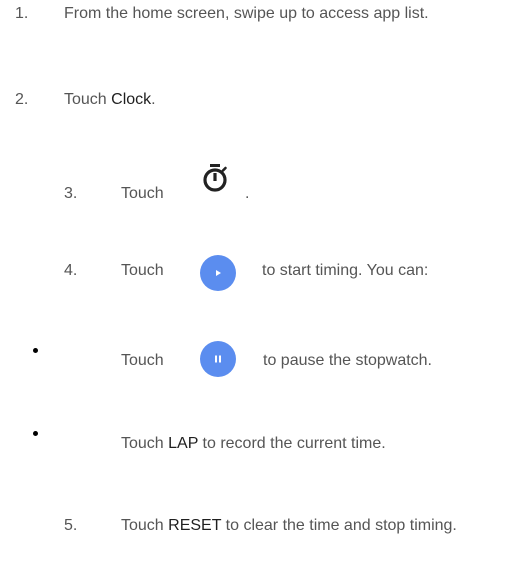 The image size is (517, 563). I want to click on step-text: Touch LAP to record the current time., so click(253, 444).